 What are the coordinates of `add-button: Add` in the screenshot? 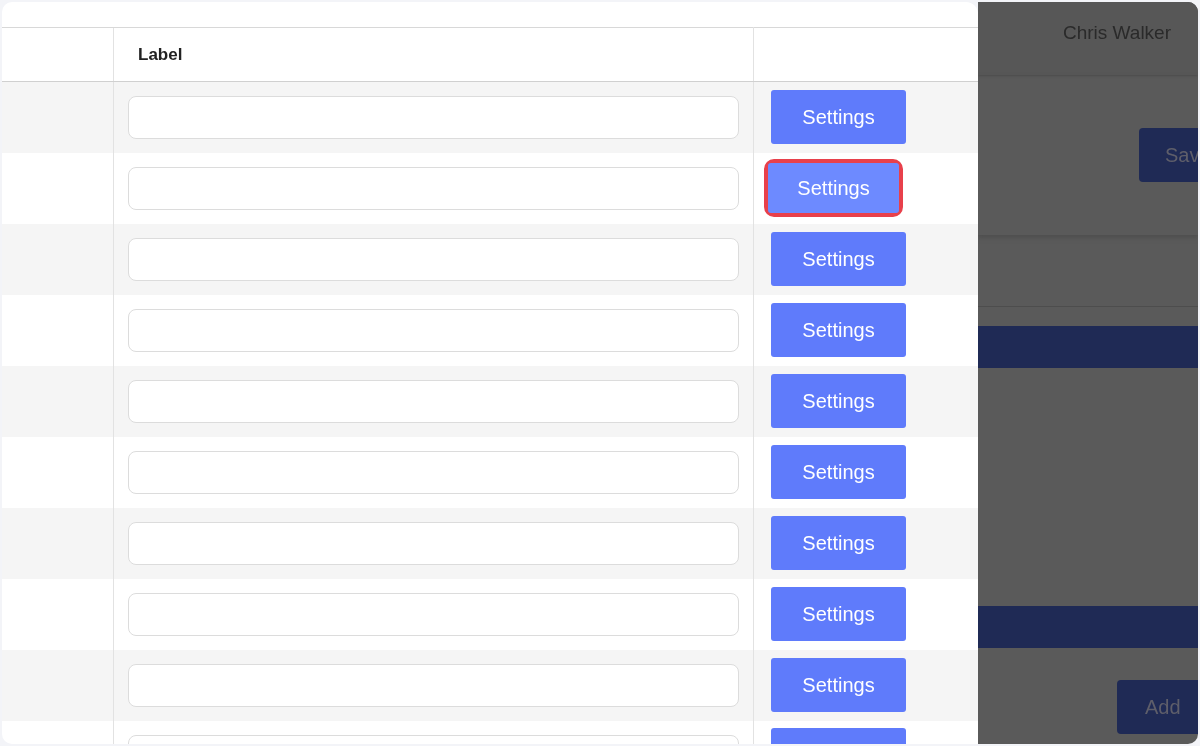 It's located at (1157, 707).